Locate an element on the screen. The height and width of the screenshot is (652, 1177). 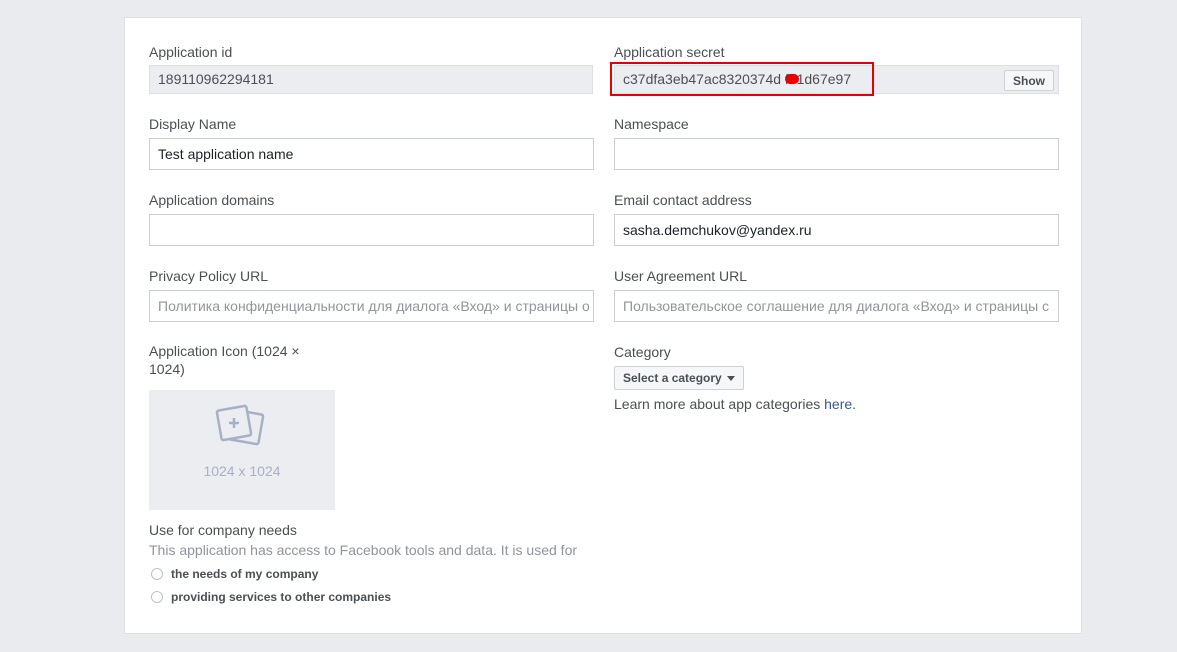
radio-option-own-company: the needs of my company is located at coordinates (234, 574).